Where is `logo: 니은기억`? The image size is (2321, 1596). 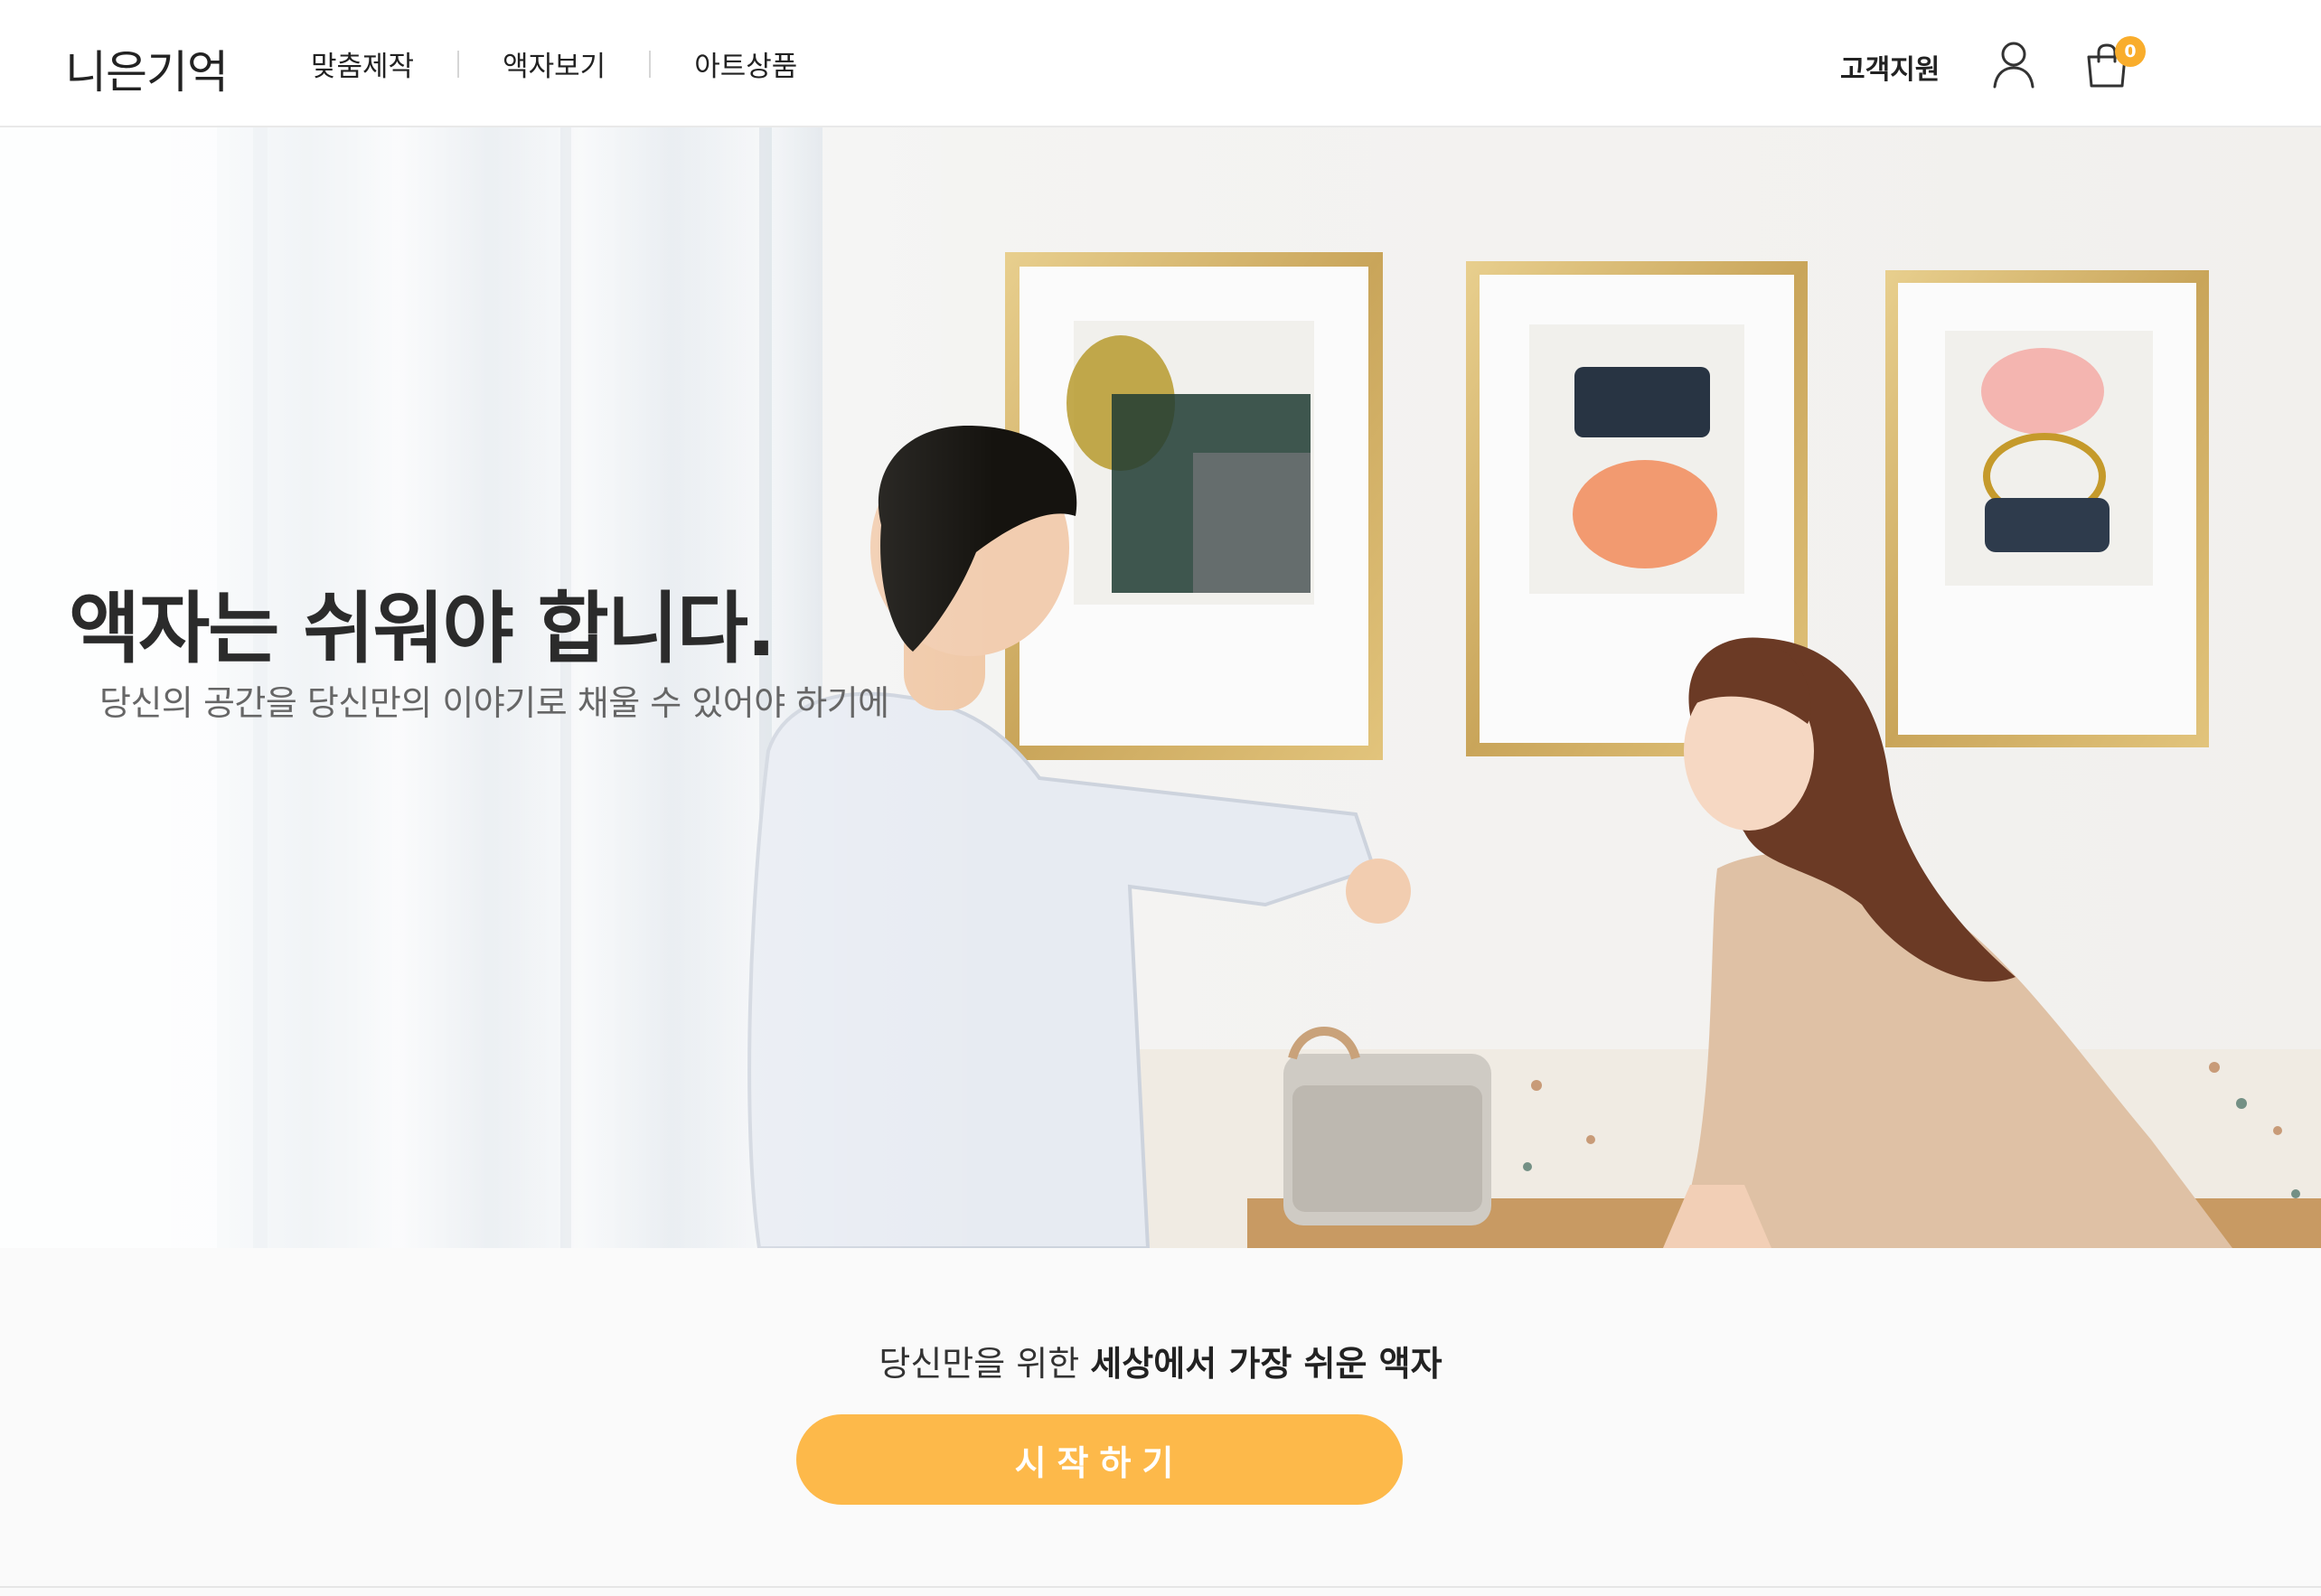
logo: 니은기억 is located at coordinates (147, 68).